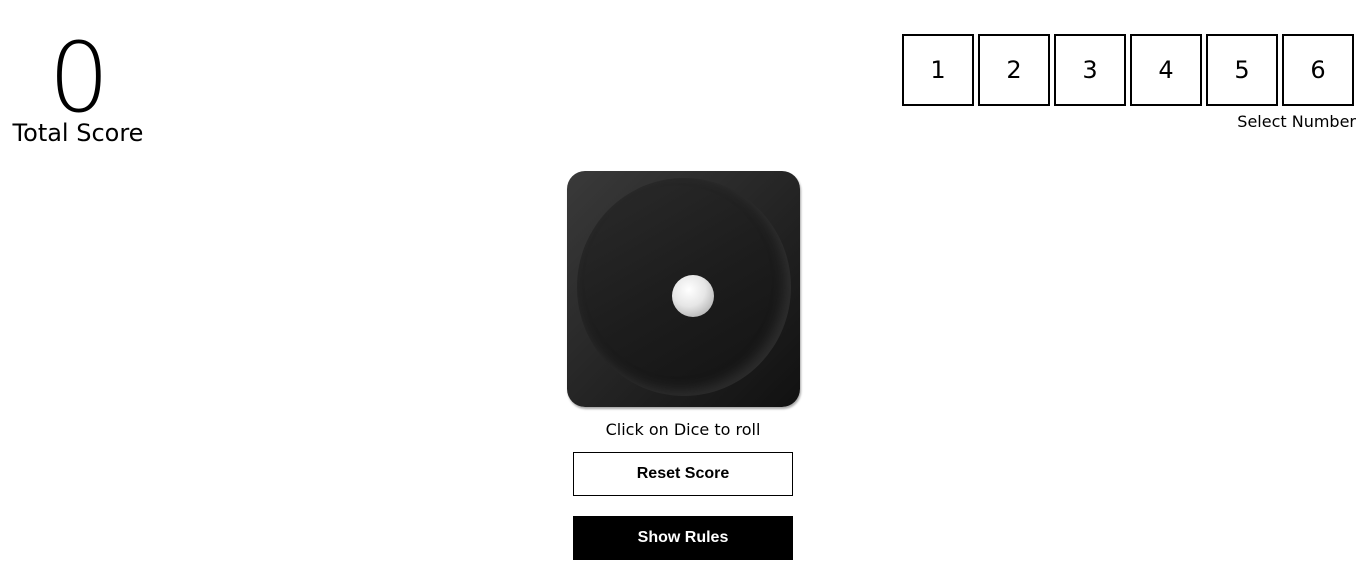  What do you see at coordinates (683, 538) in the screenshot?
I see `show-rules-button: Show Rules` at bounding box center [683, 538].